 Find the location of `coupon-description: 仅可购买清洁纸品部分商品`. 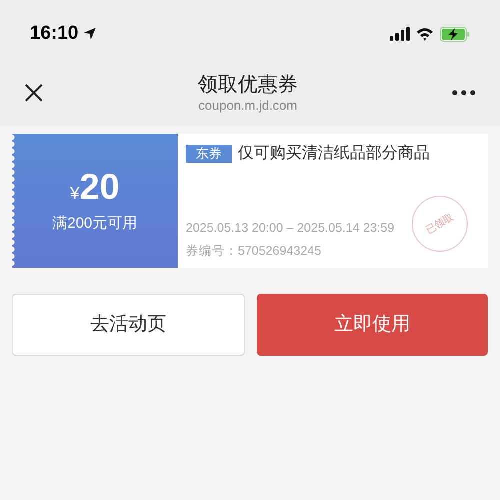

coupon-description: 仅可购买清洁纸品部分商品 is located at coordinates (334, 154).